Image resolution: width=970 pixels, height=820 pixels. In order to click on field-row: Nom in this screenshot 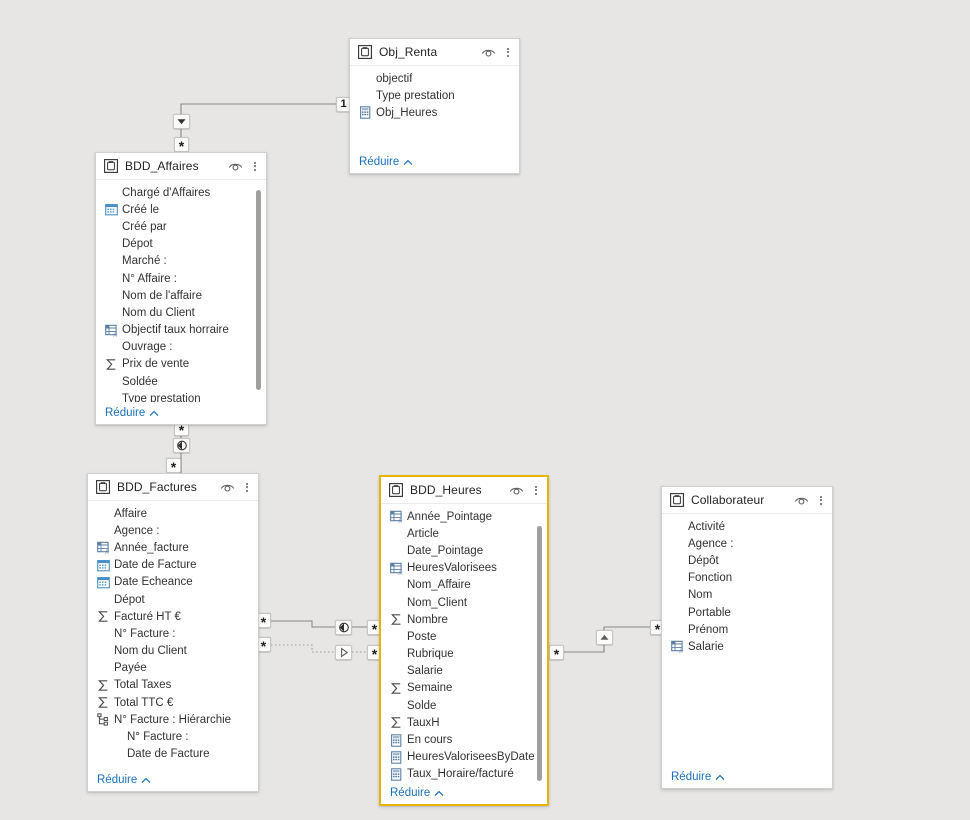, I will do `click(747, 595)`.